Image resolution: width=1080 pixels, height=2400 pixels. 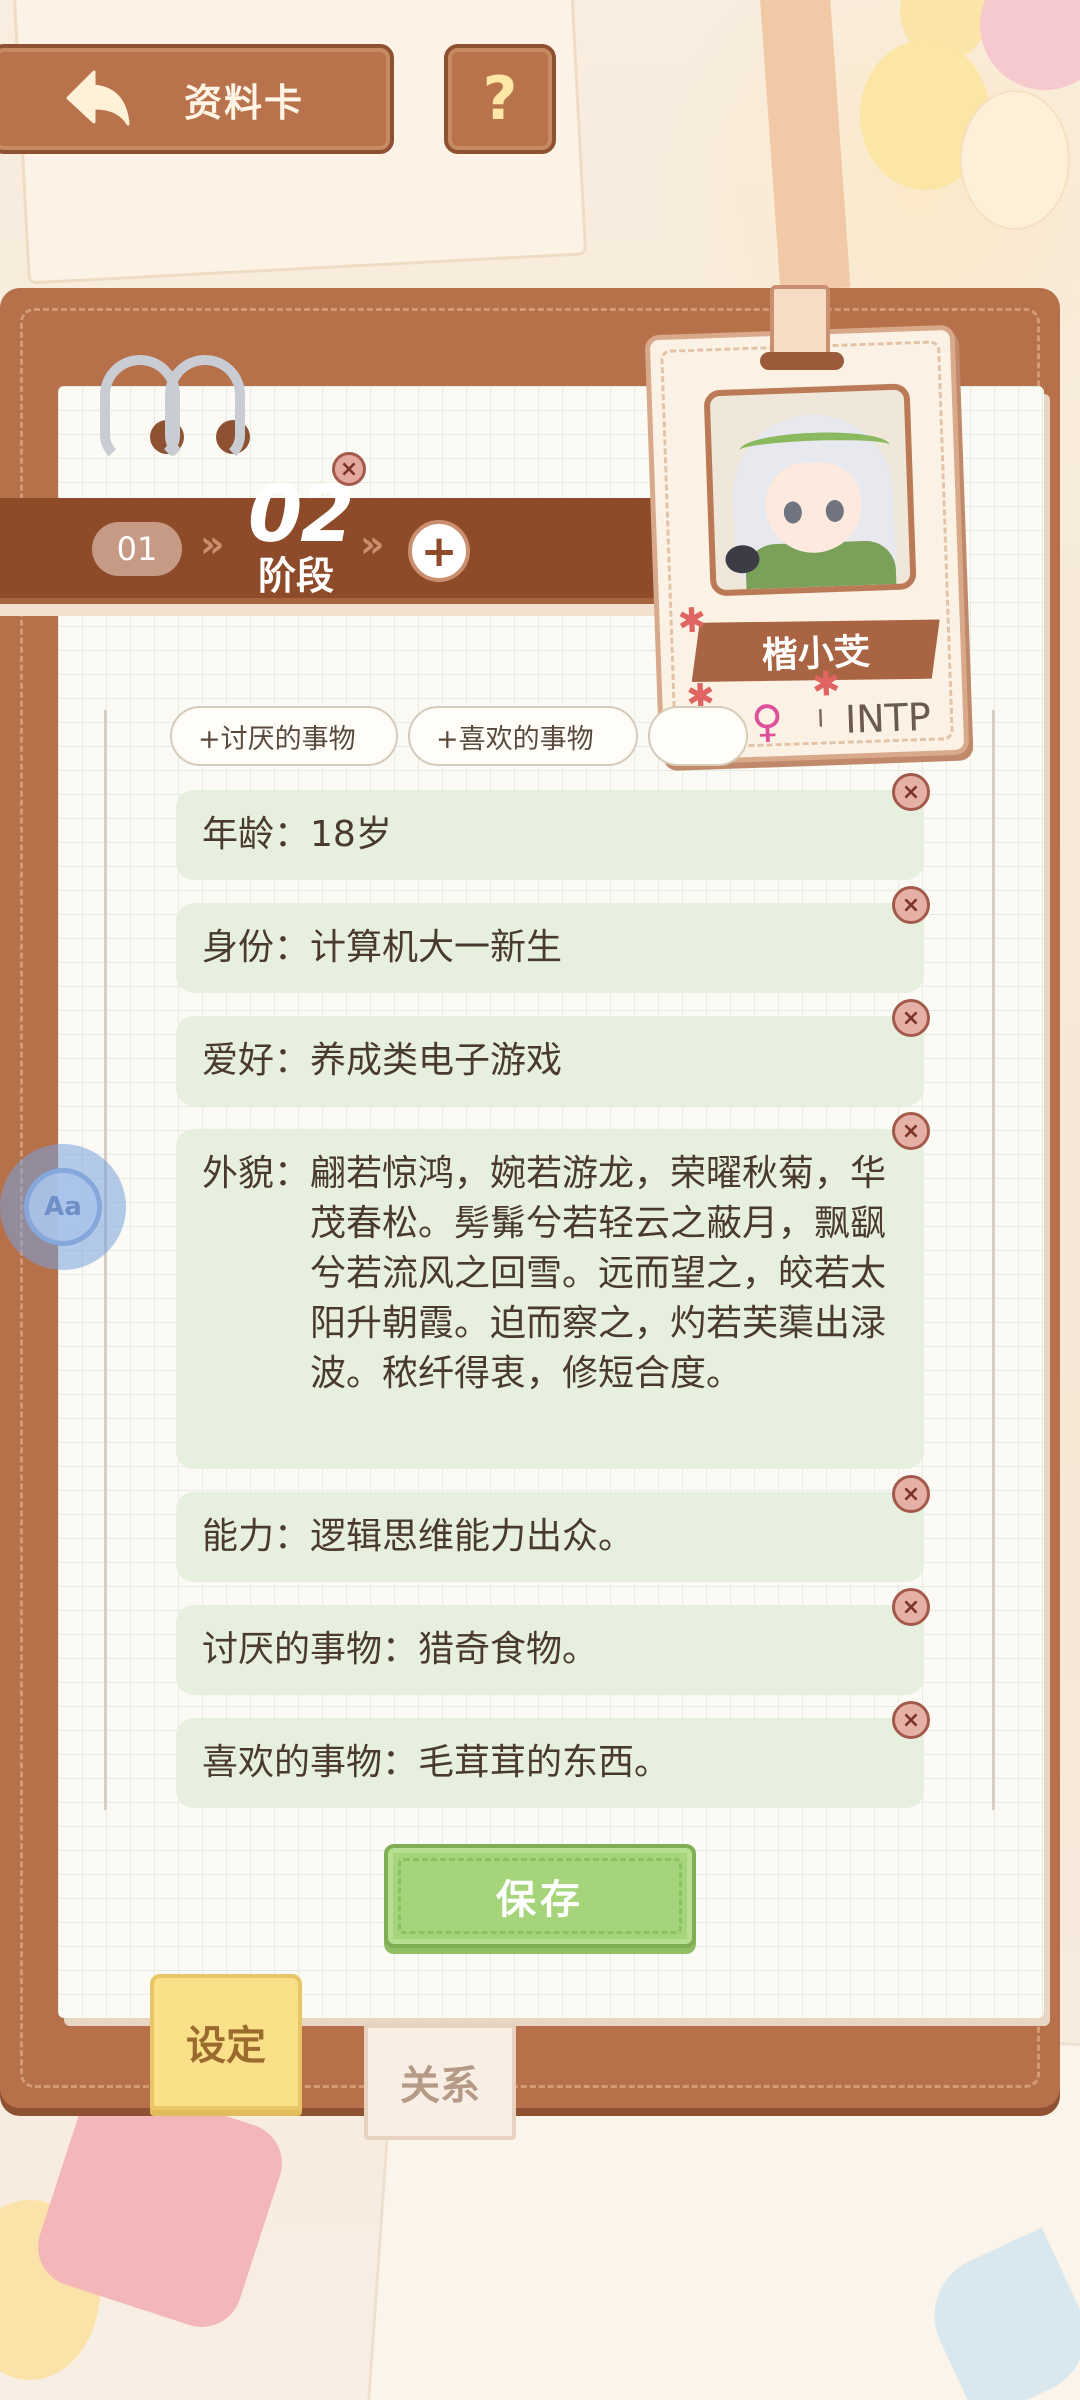 I want to click on profile-badge: 楷小芠 ✱ ✱ ✱ ♀ I INTP, so click(x=807, y=545).